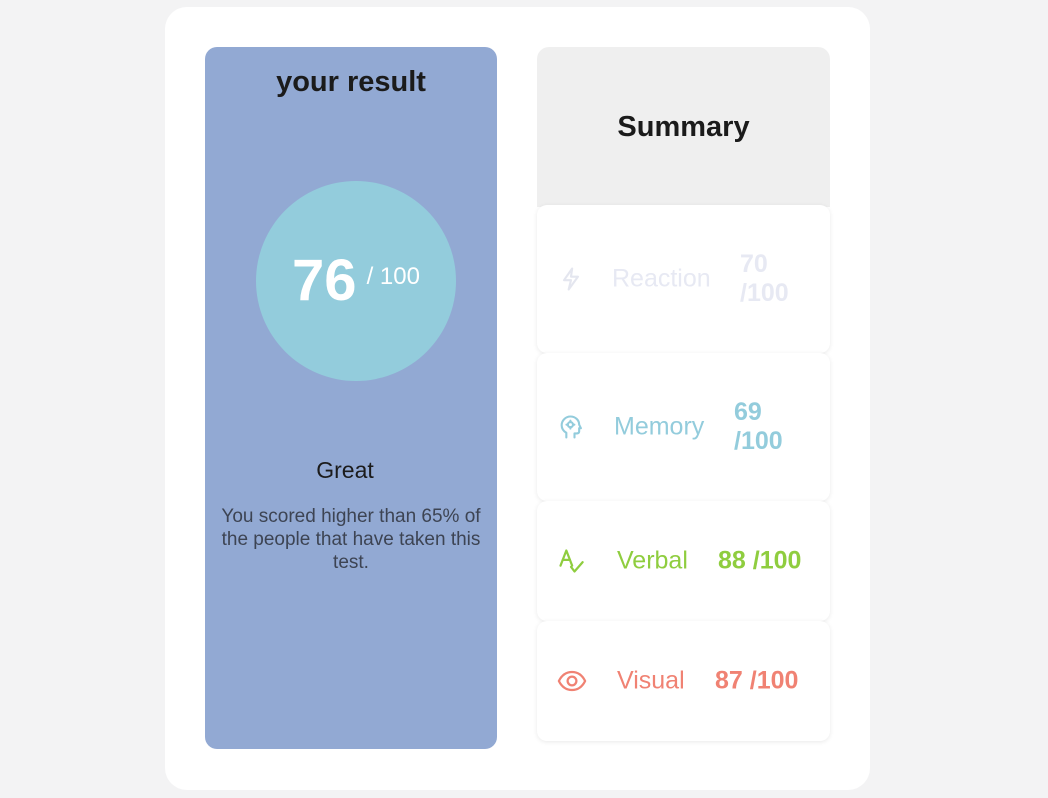 This screenshot has width=1048, height=798. I want to click on brain-head-icon, so click(571, 427).